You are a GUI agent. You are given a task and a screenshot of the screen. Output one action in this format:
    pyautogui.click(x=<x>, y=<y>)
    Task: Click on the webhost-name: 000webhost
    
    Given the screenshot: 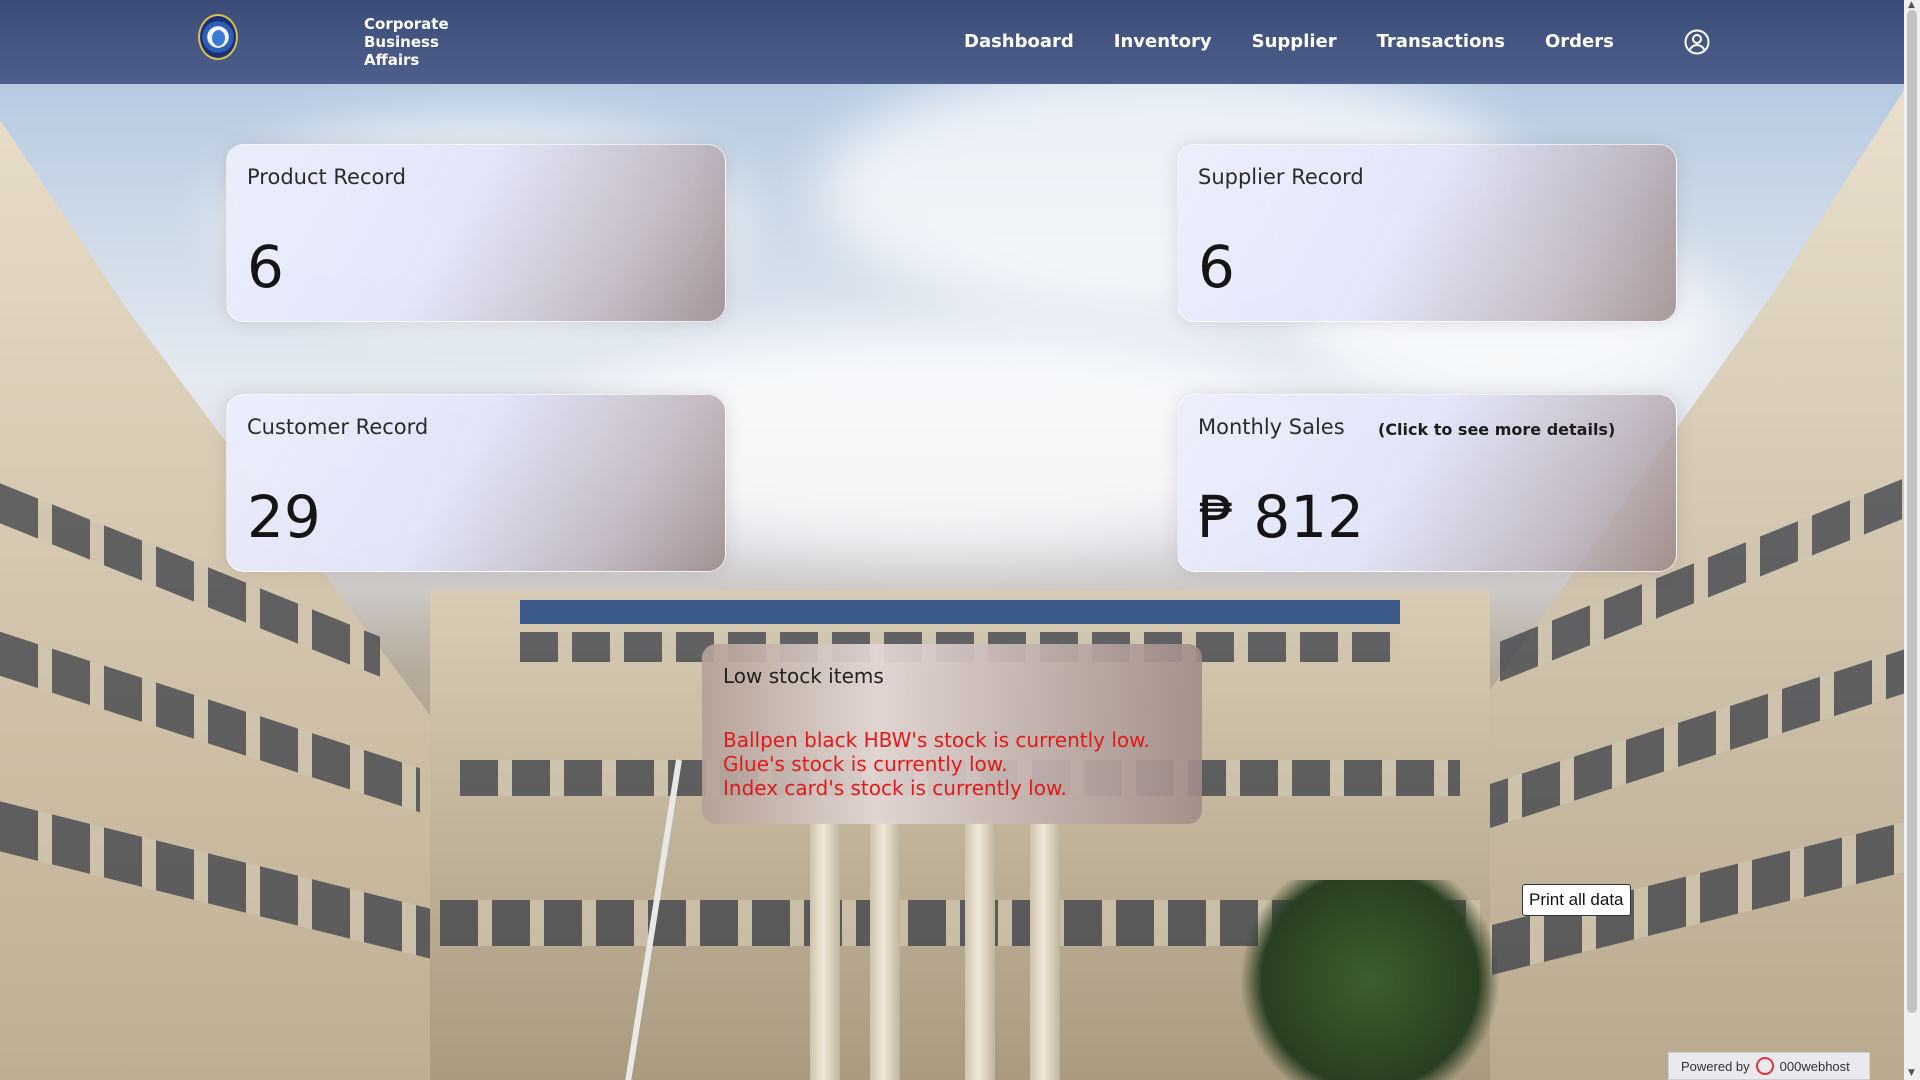 What is the action you would take?
    pyautogui.click(x=1814, y=1066)
    